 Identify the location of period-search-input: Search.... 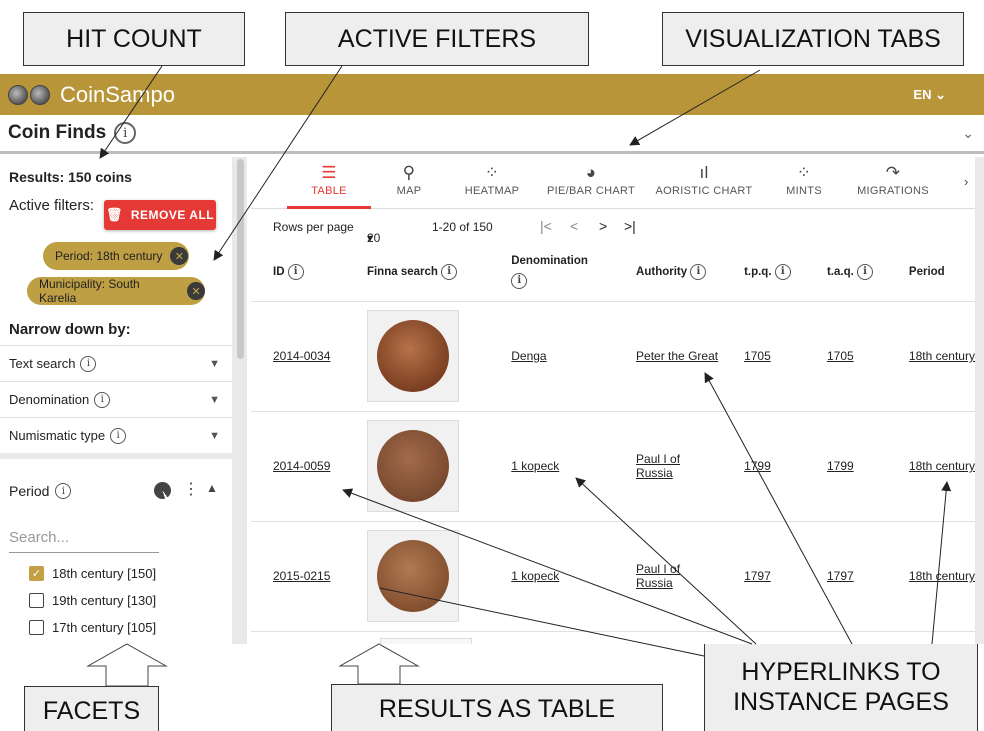
(84, 541).